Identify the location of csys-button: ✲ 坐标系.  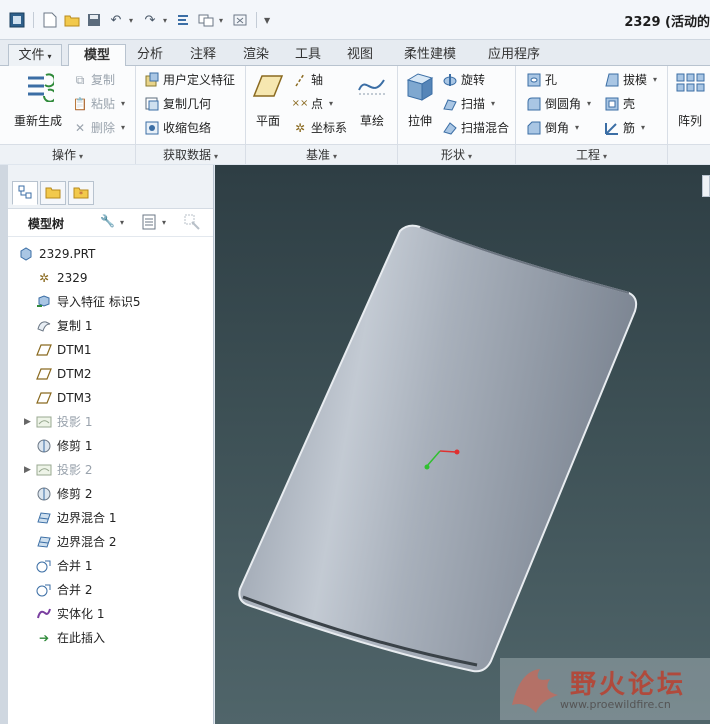
(319, 128).